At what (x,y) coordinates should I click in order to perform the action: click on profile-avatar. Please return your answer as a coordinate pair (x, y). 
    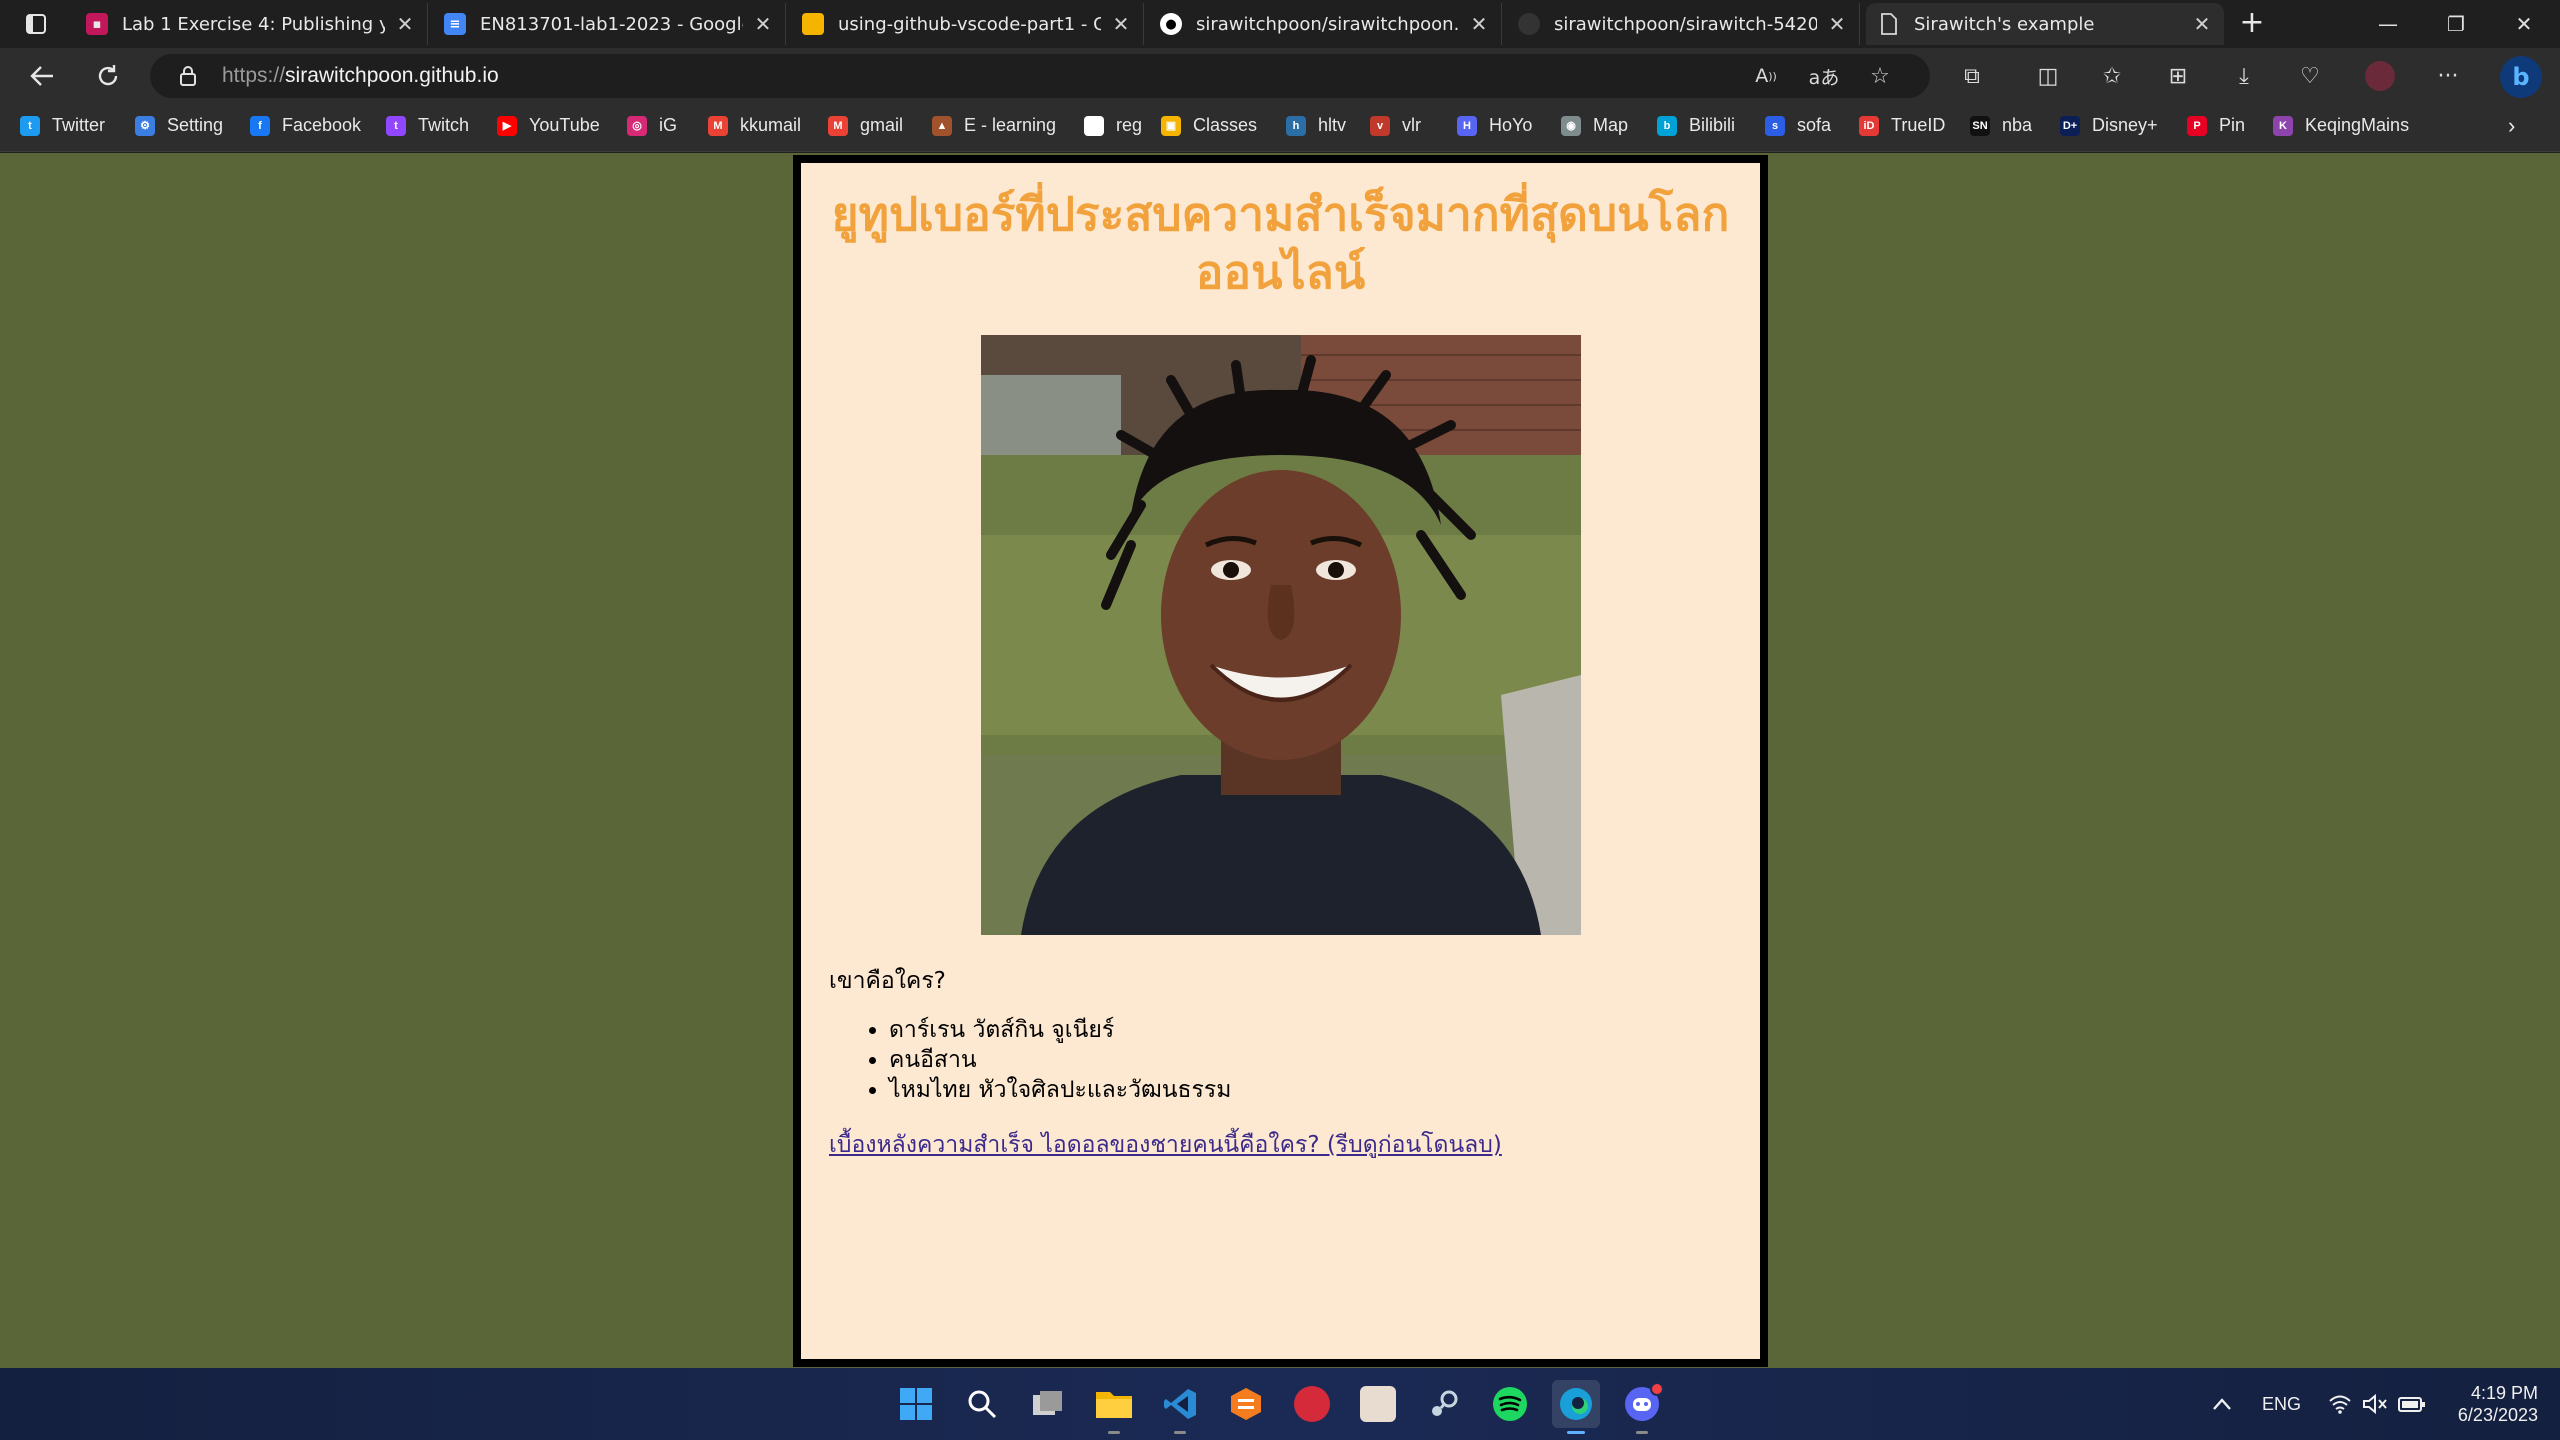
    Looking at the image, I should click on (2380, 76).